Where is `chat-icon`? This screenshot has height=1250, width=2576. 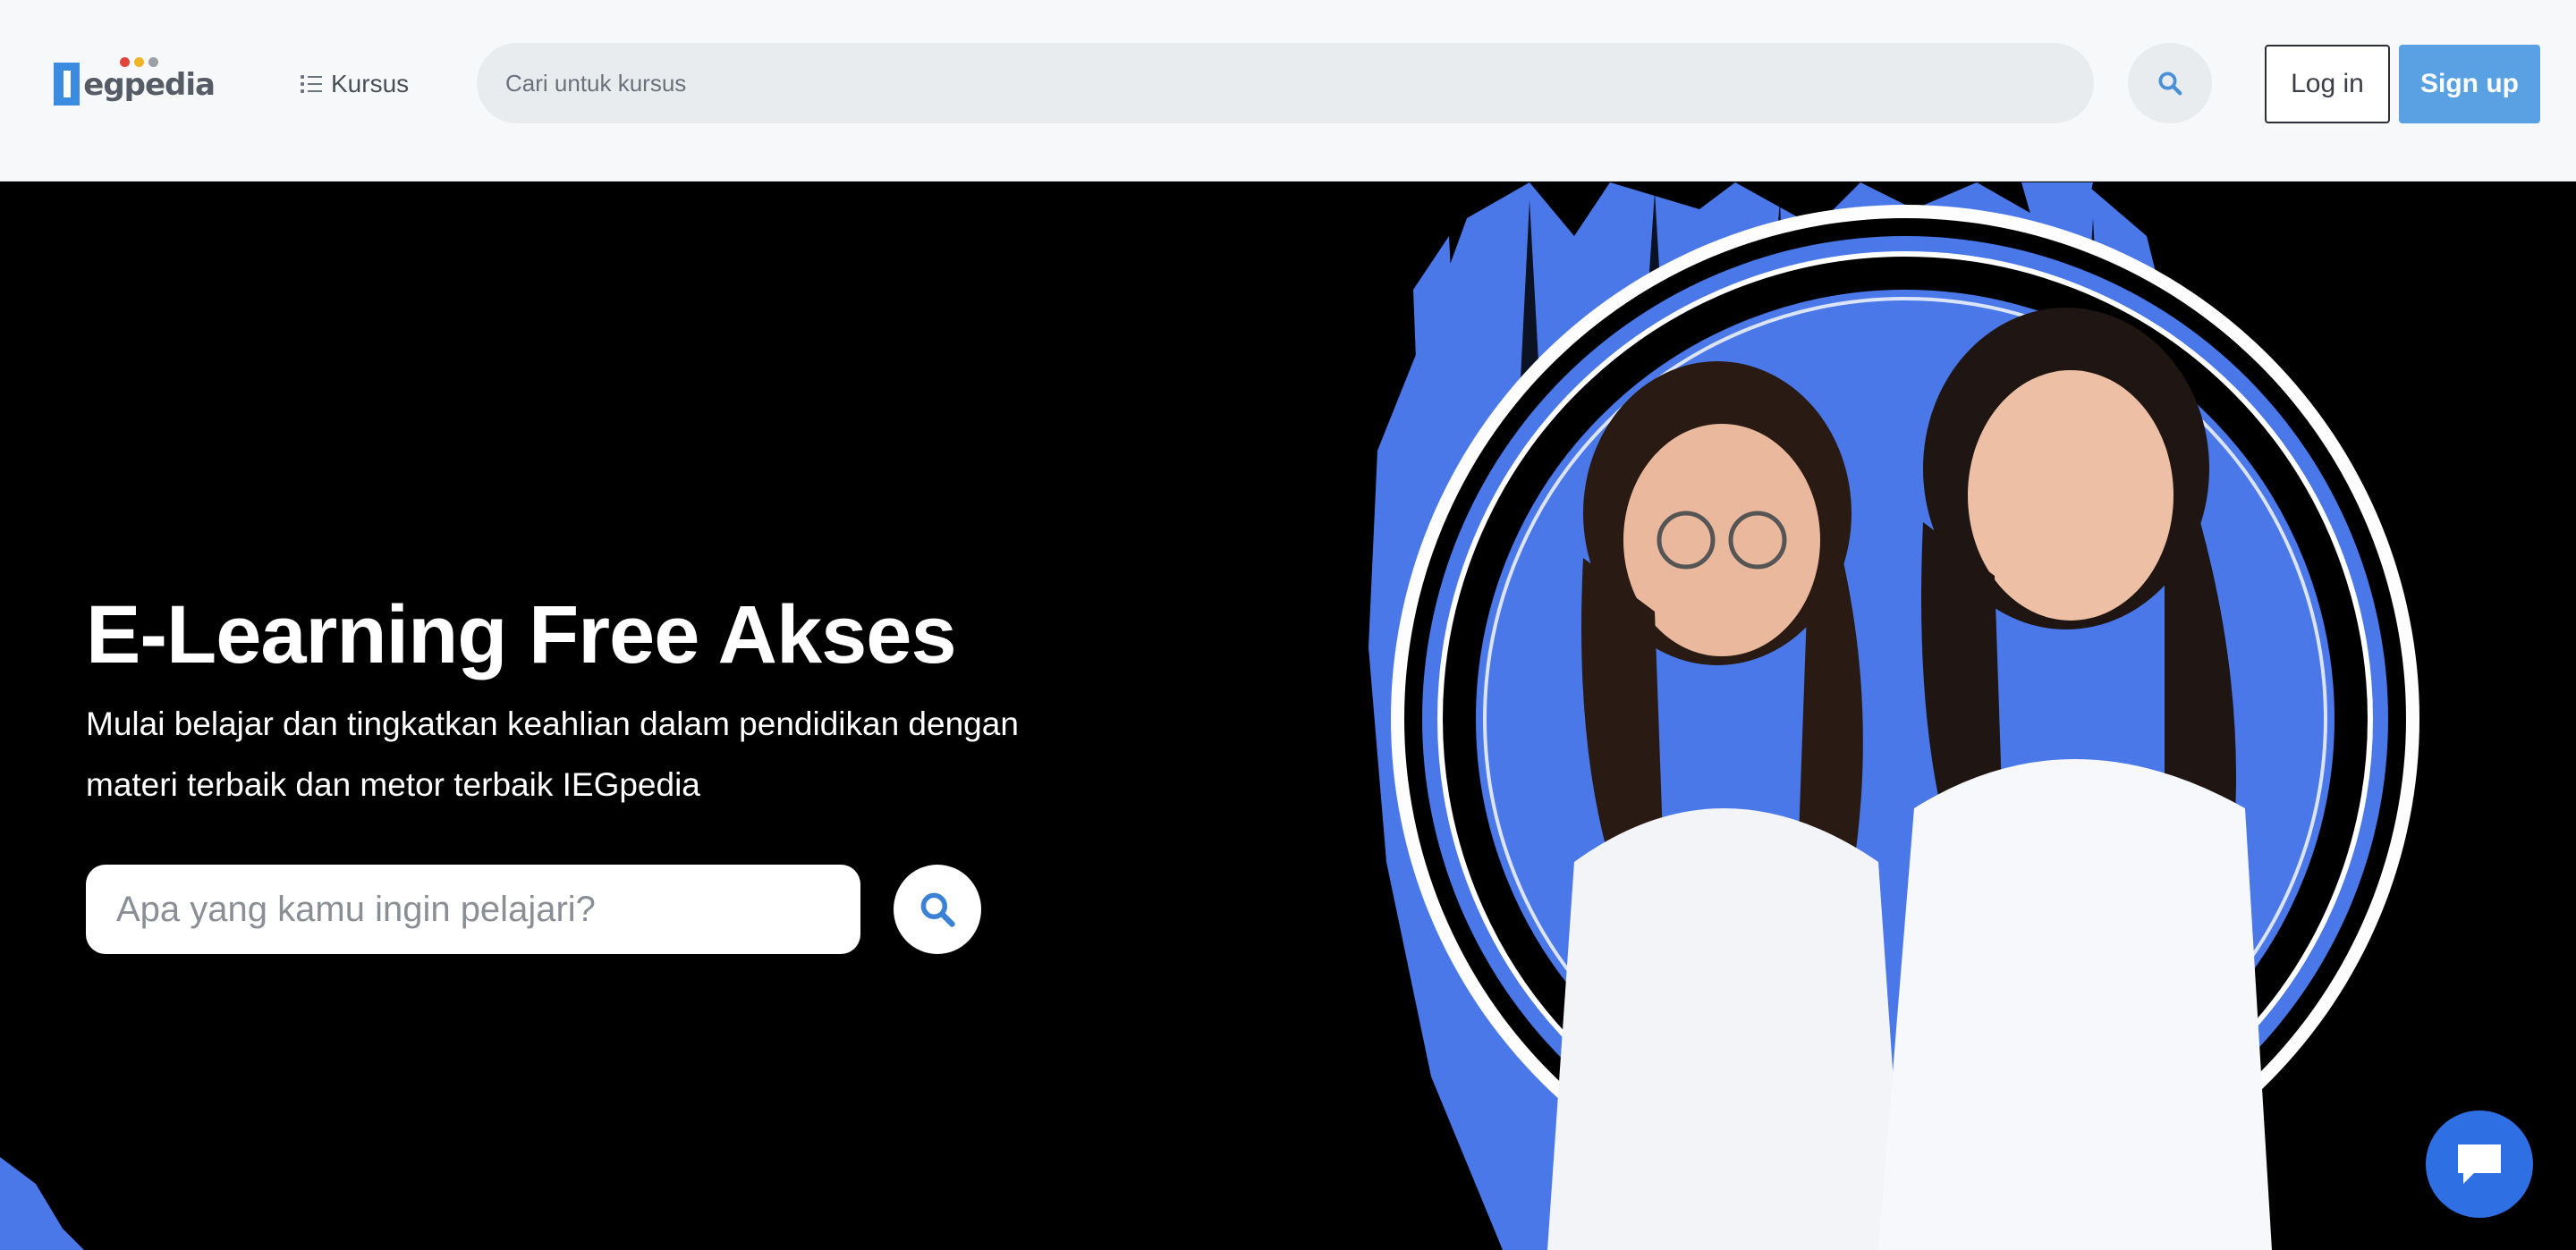
chat-icon is located at coordinates (2479, 1164).